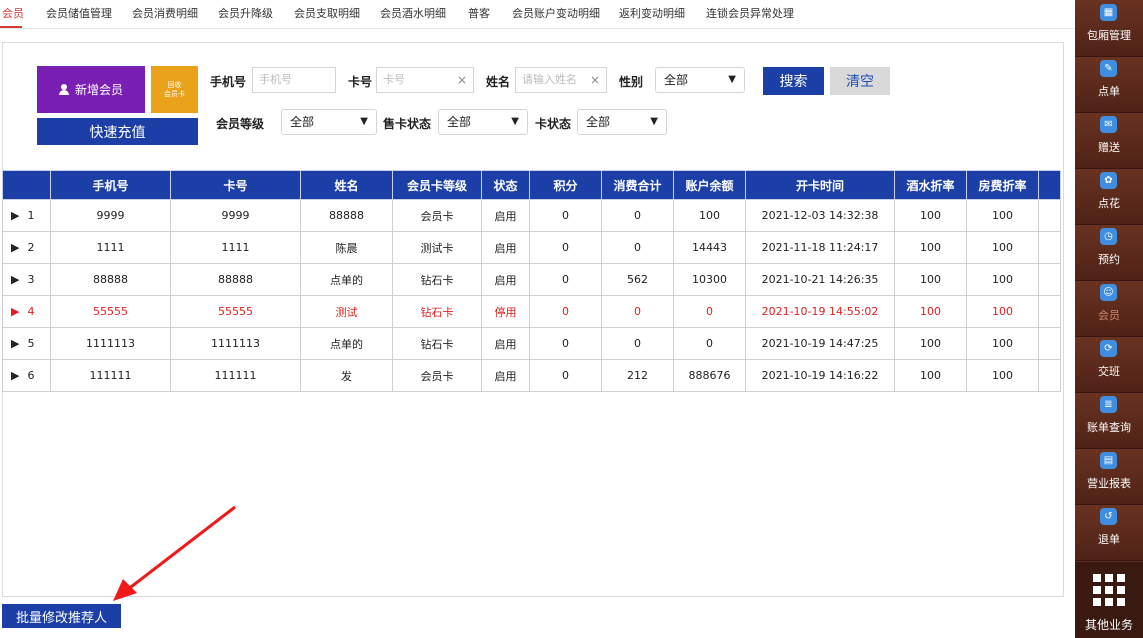 This screenshot has height=638, width=1143. Describe the element at coordinates (750, 13) in the screenshot. I see `tab-chain-exceptions: 连锁会员异常处理` at that location.